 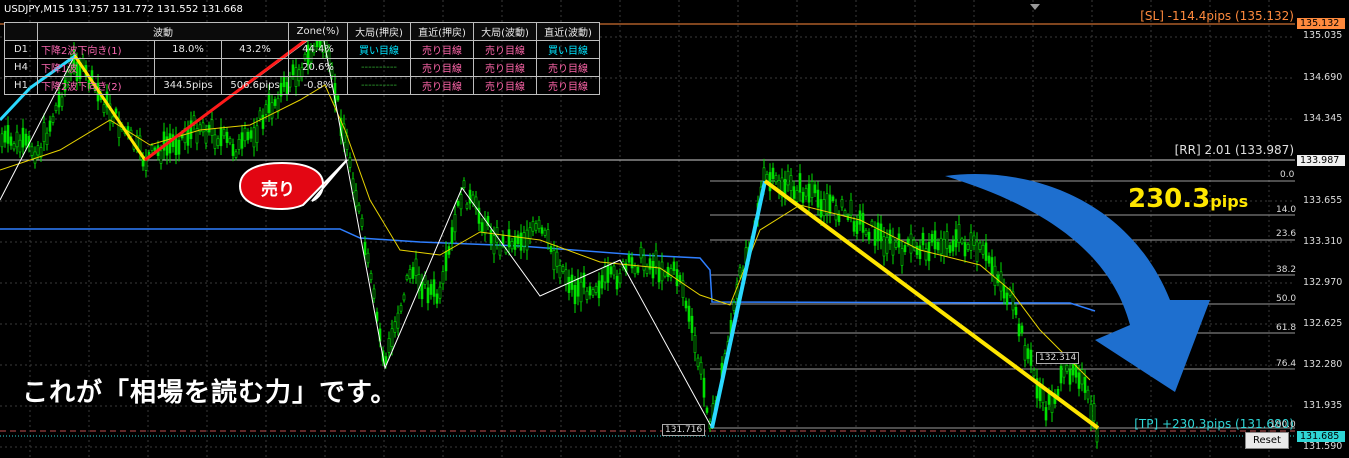 What do you see at coordinates (1286, 210) in the screenshot?
I see `fib-level-label: 14.0` at bounding box center [1286, 210].